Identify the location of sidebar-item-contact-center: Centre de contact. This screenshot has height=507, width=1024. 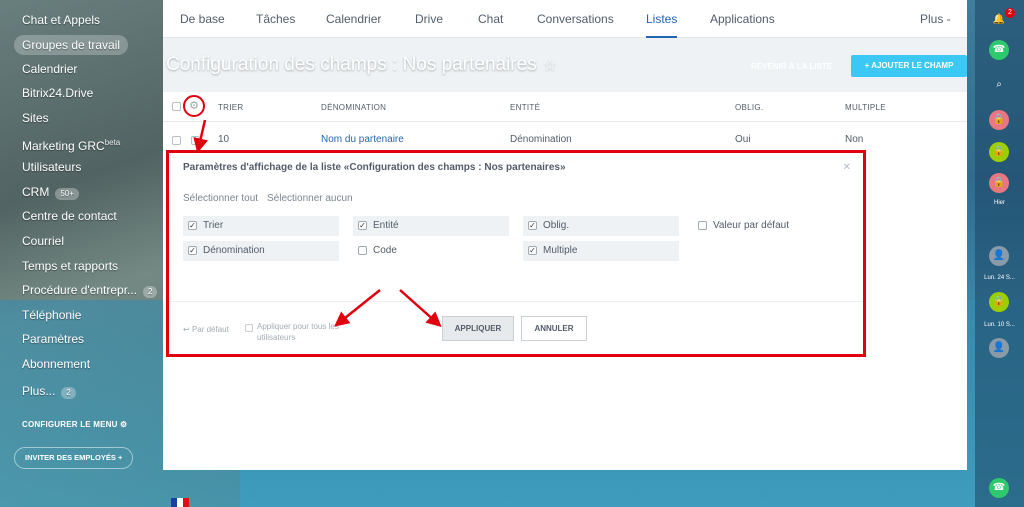
(69, 216).